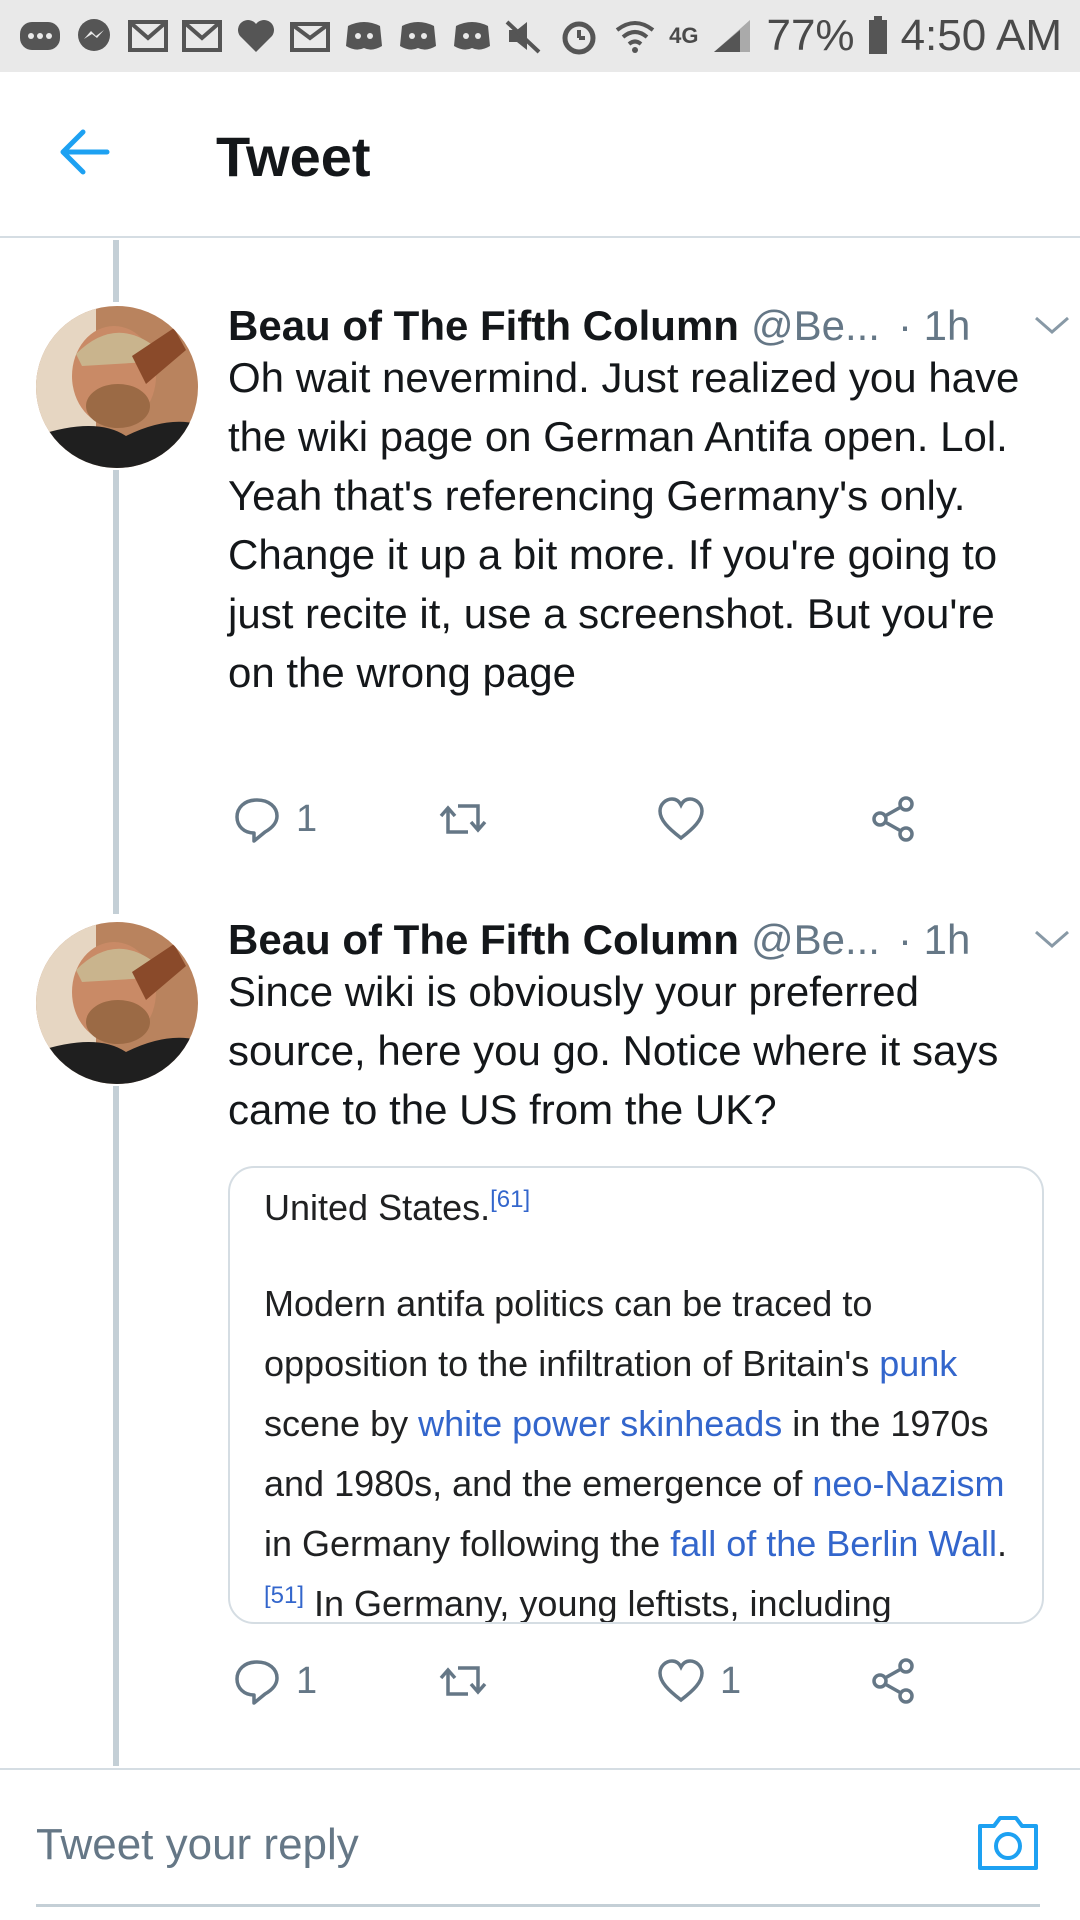  I want to click on notification-icons, so click(256, 36).